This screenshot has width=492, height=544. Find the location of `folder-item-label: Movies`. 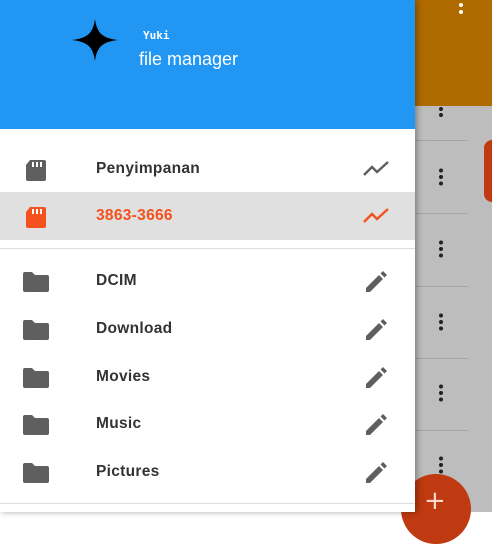

folder-item-label: Movies is located at coordinates (123, 376).